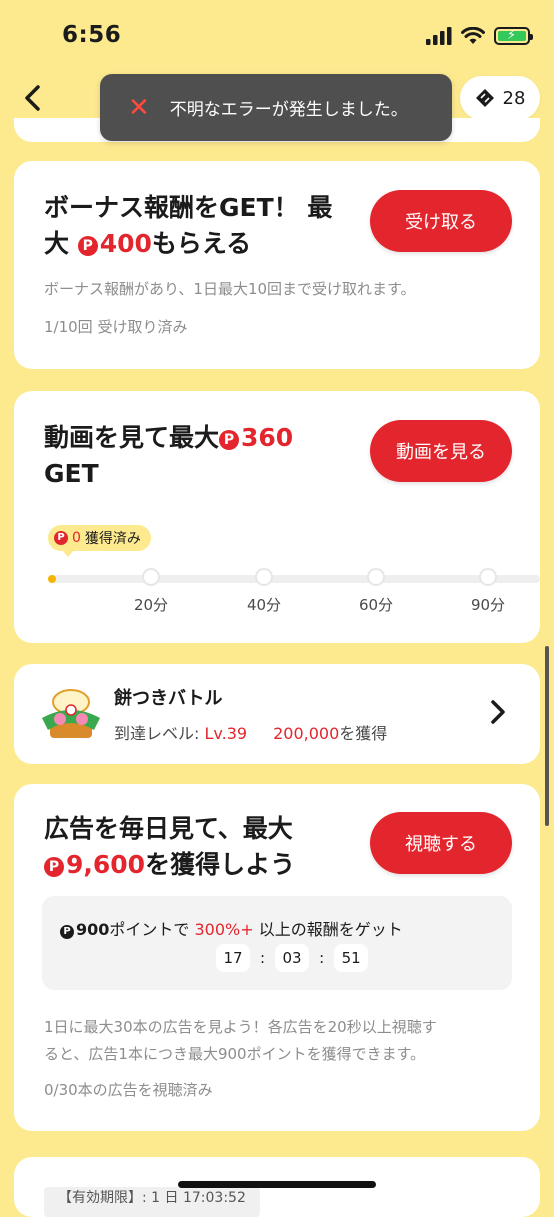 Image resolution: width=554 pixels, height=1217 pixels. I want to click on watch-ad-button: 視聴する, so click(441, 843).